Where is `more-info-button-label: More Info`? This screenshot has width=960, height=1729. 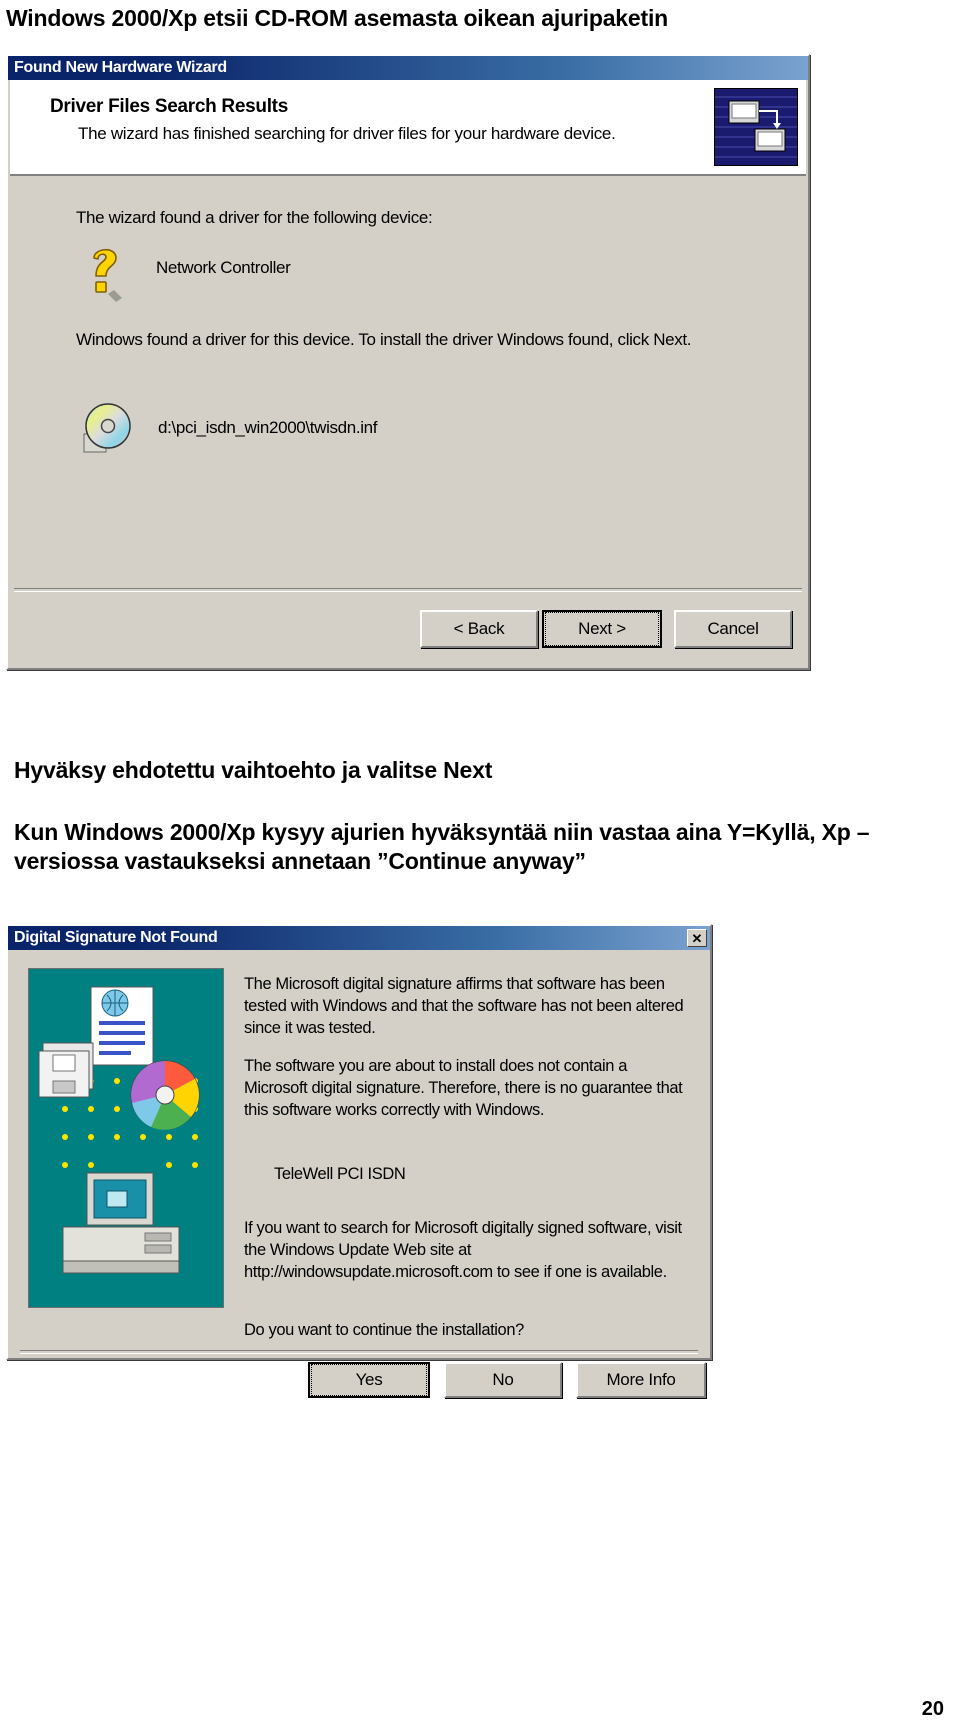
more-info-button-label: More Info is located at coordinates (641, 1379).